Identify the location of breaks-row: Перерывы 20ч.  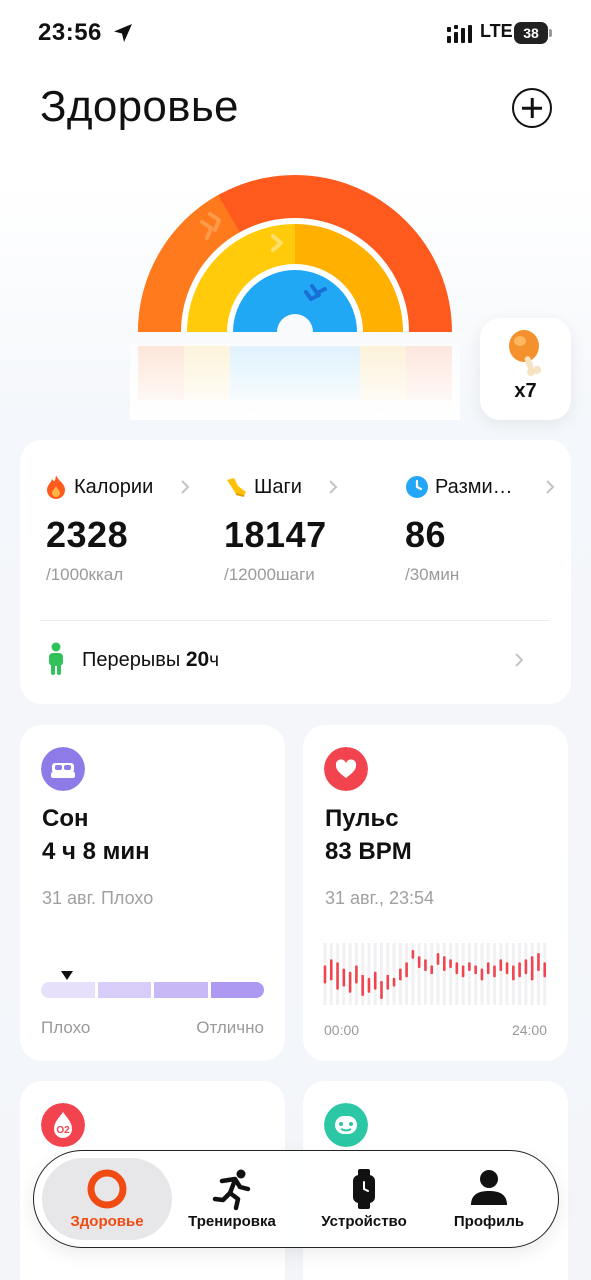
(289, 660).